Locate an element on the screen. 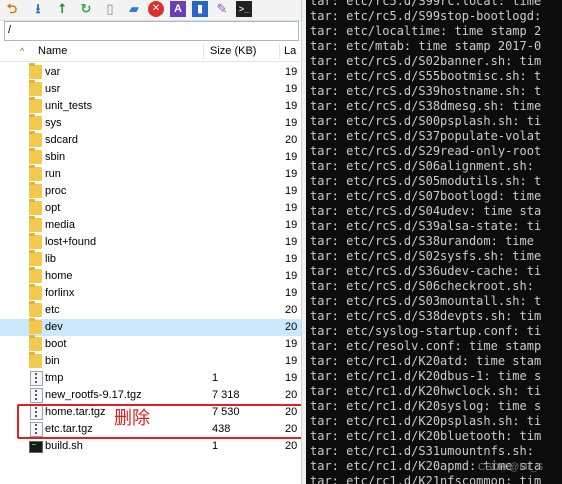 This screenshot has width=562, height=484. file-name: forlinx is located at coordinates (60, 293).